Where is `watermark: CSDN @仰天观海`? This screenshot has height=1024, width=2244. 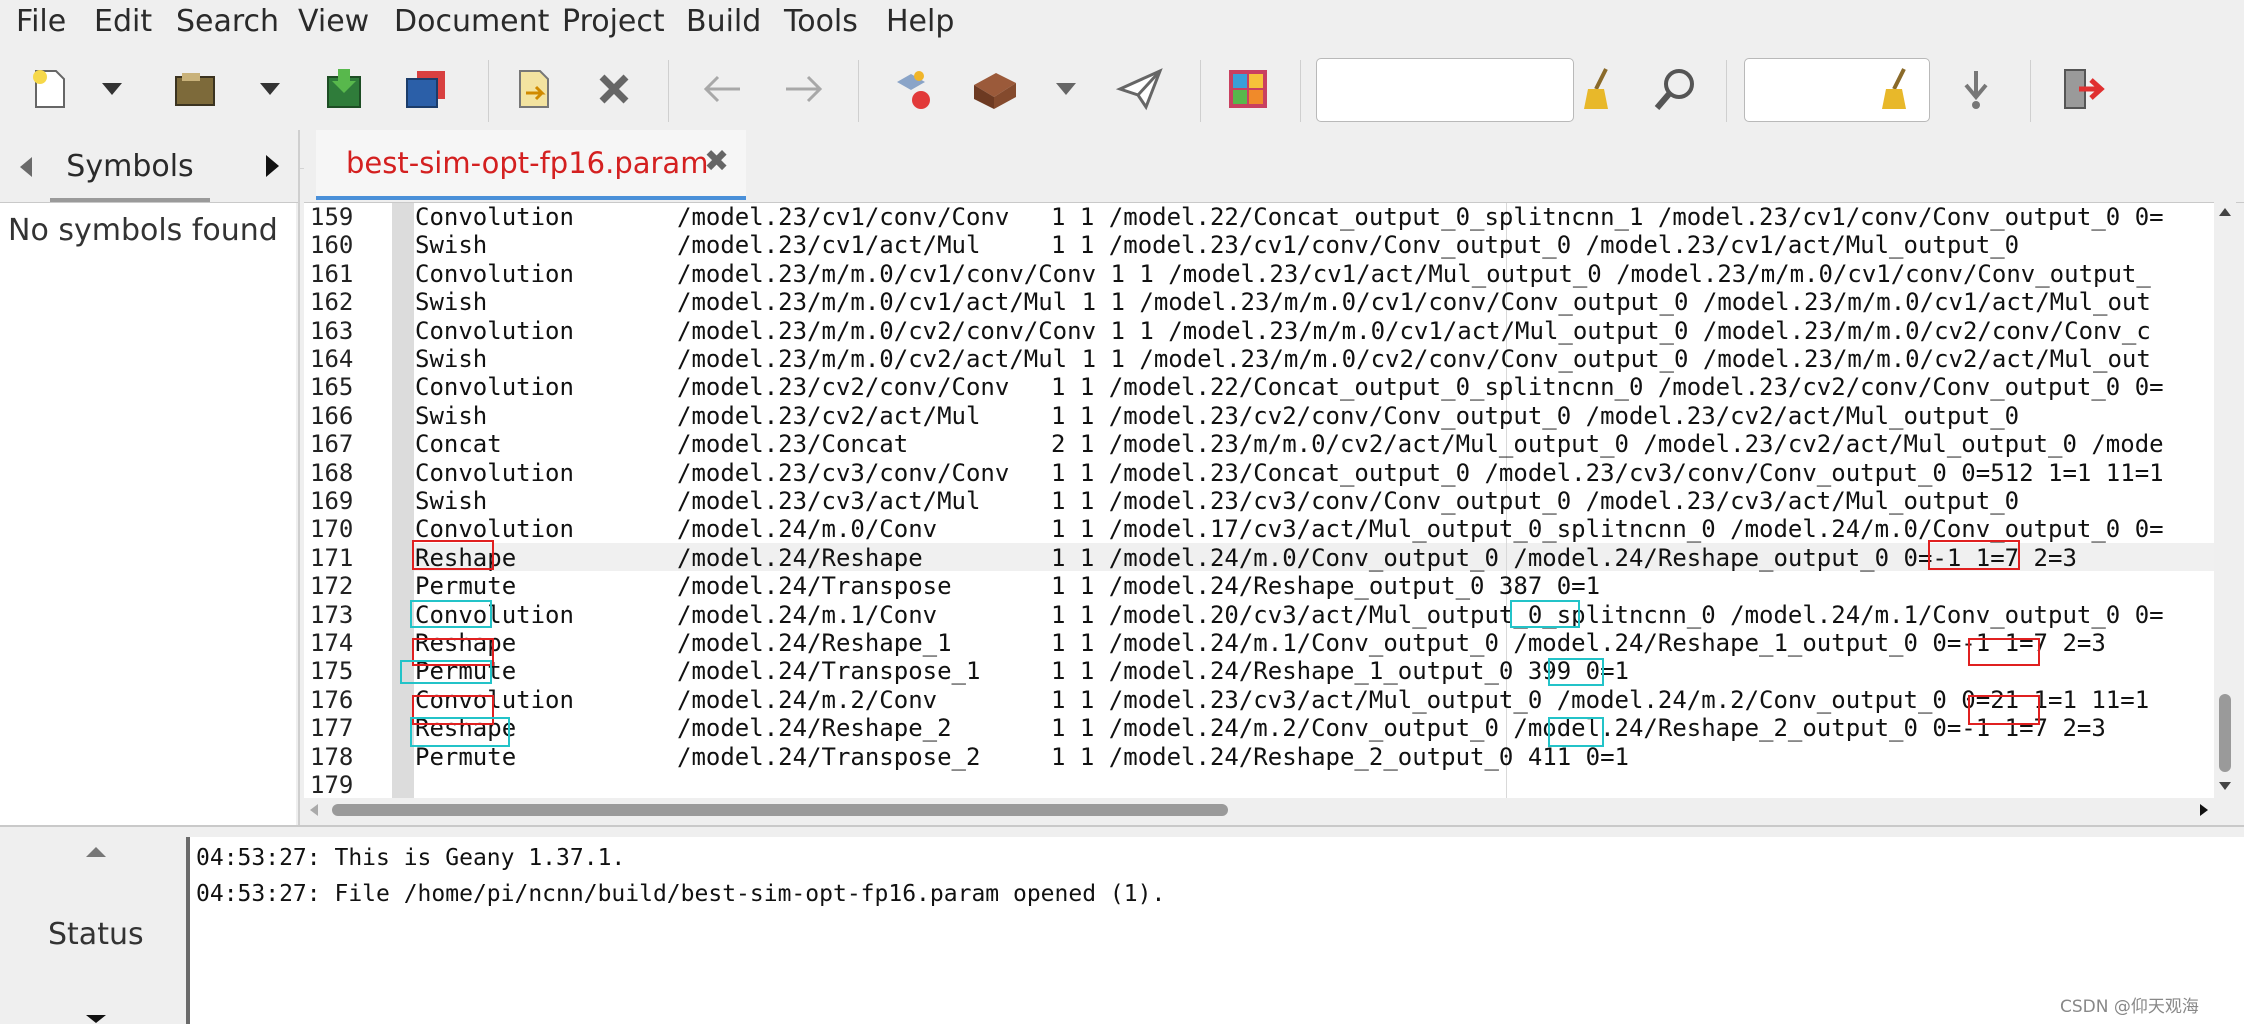
watermark: CSDN @仰天观海 is located at coordinates (2129, 1007).